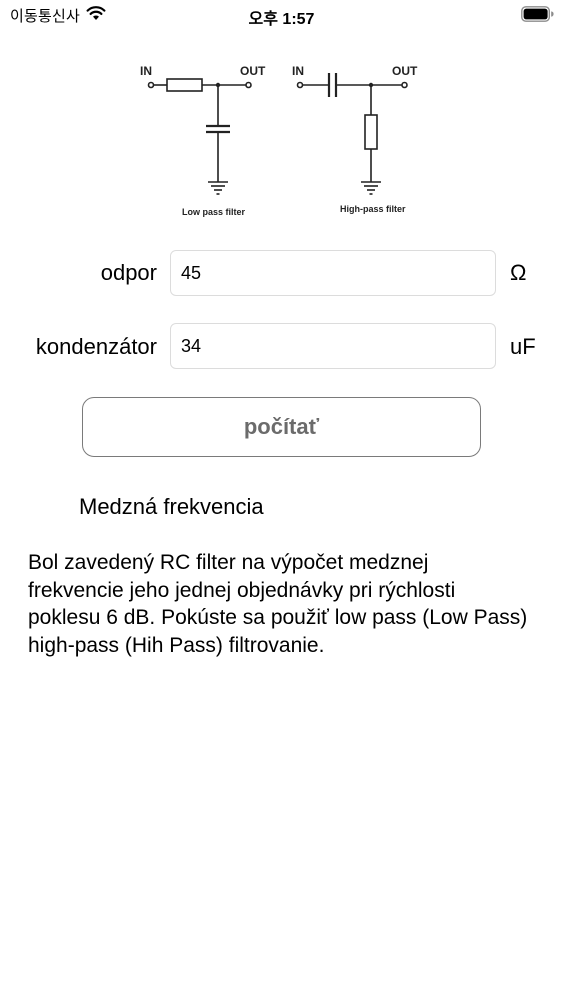 The width and height of the screenshot is (563, 1000). I want to click on high-pass-out-label: OUT, so click(405, 71).